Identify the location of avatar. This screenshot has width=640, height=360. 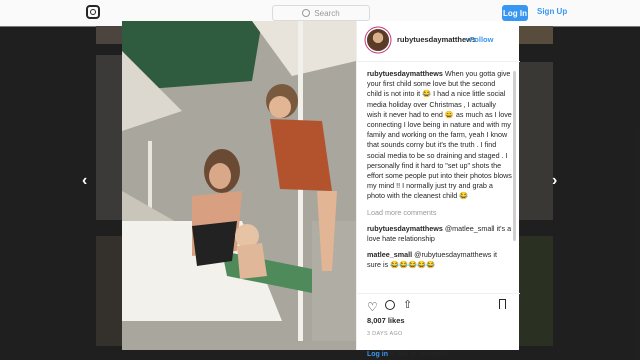
(378, 40).